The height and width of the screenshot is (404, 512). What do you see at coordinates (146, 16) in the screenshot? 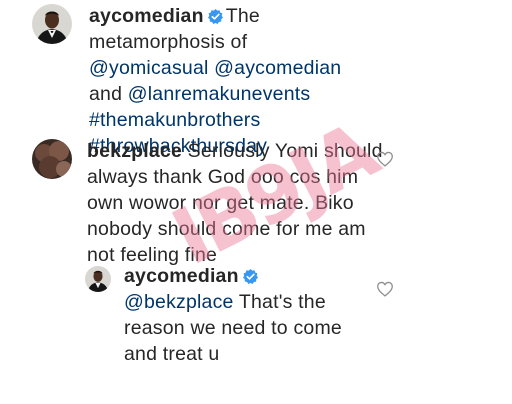
I see `post-username: aycomedian` at bounding box center [146, 16].